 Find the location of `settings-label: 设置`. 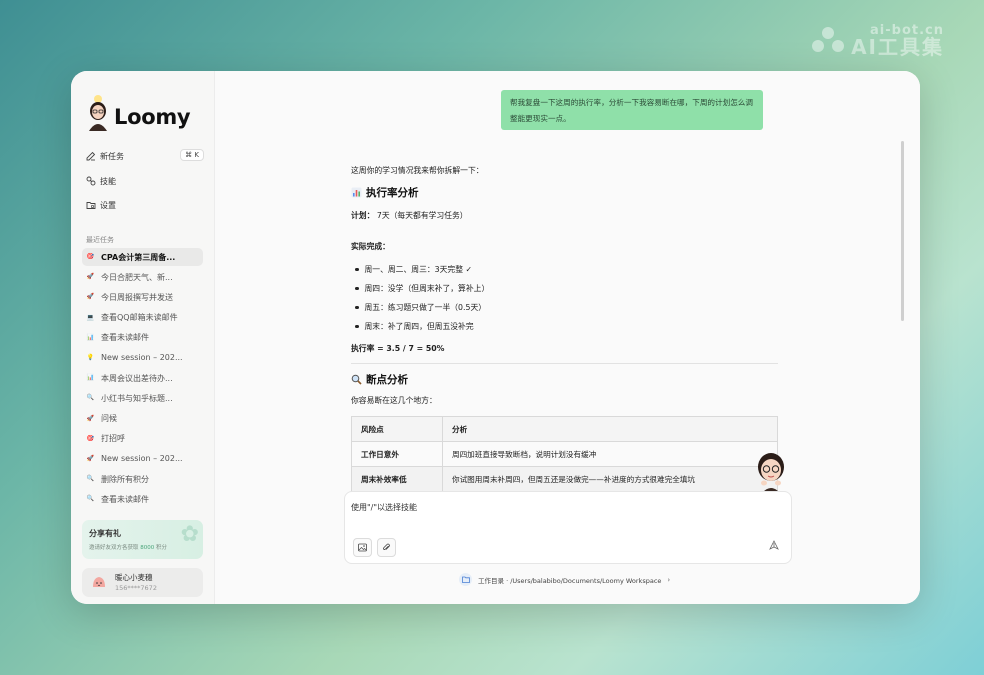

settings-label: 设置 is located at coordinates (108, 205).